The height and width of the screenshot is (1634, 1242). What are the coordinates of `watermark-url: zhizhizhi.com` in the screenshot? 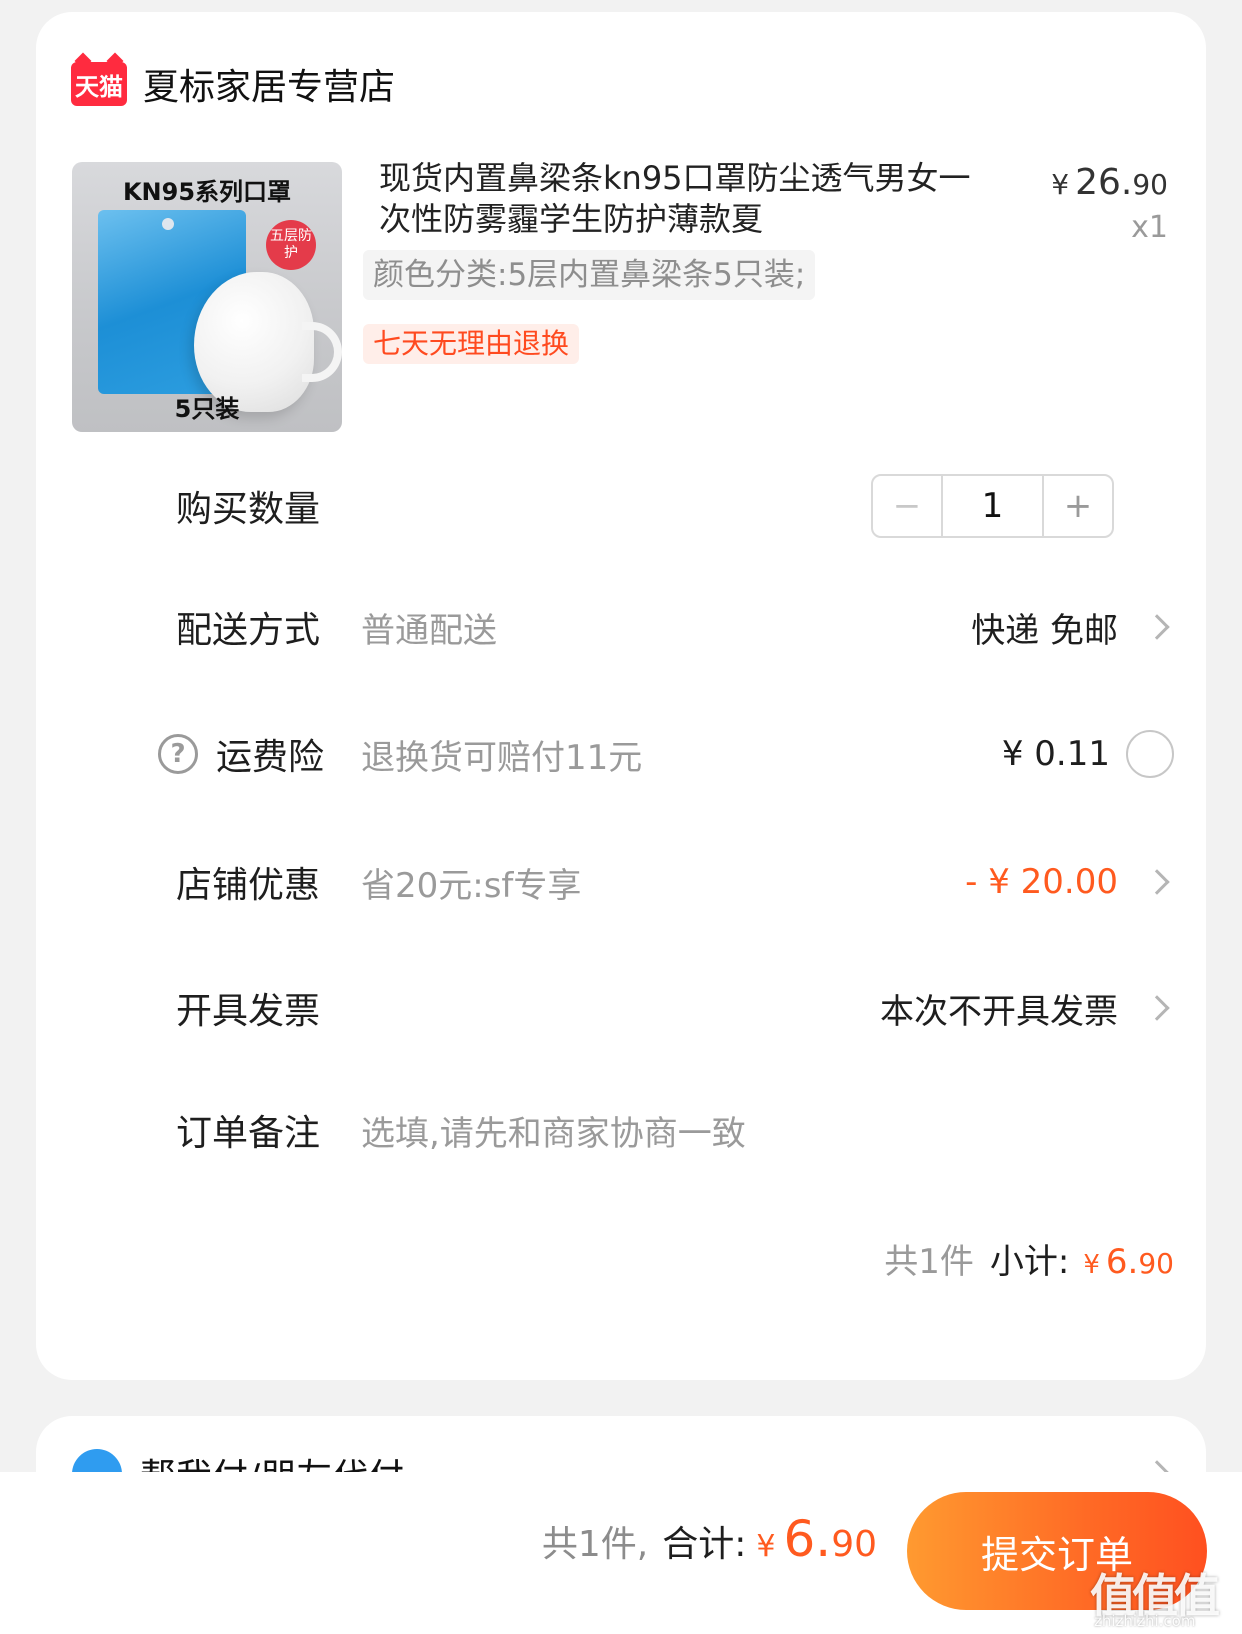 It's located at (1145, 1621).